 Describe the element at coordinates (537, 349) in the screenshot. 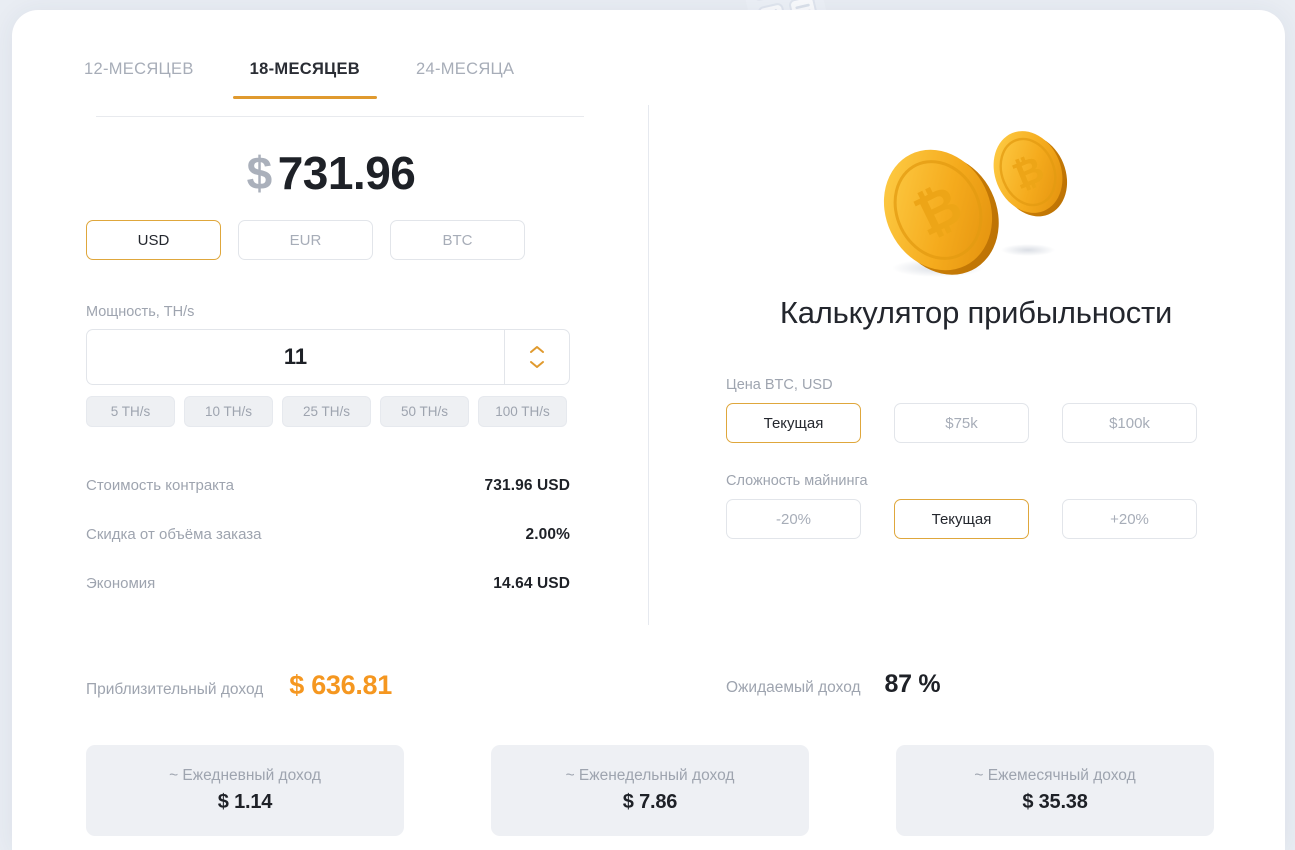

I see `chevron-up-icon` at that location.